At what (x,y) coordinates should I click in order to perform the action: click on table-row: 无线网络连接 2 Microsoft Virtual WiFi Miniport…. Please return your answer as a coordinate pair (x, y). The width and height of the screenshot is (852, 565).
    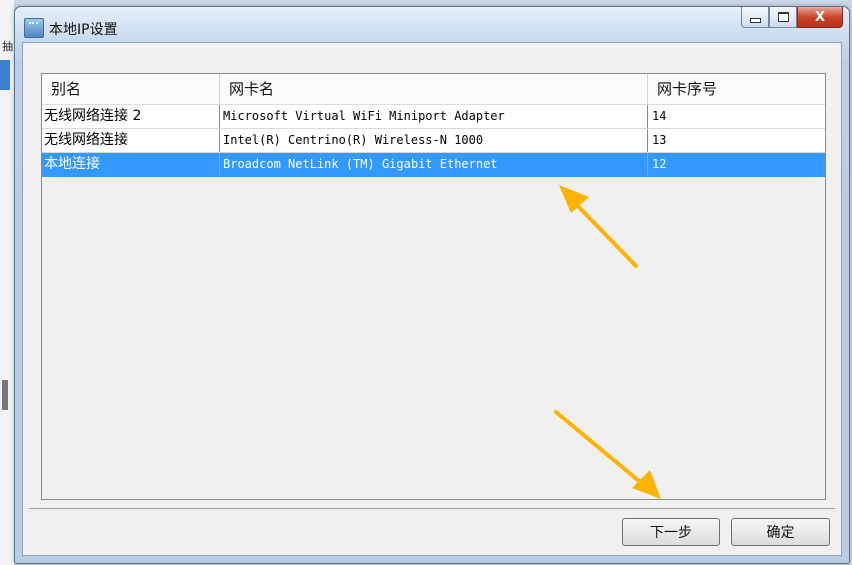
    Looking at the image, I should click on (433, 117).